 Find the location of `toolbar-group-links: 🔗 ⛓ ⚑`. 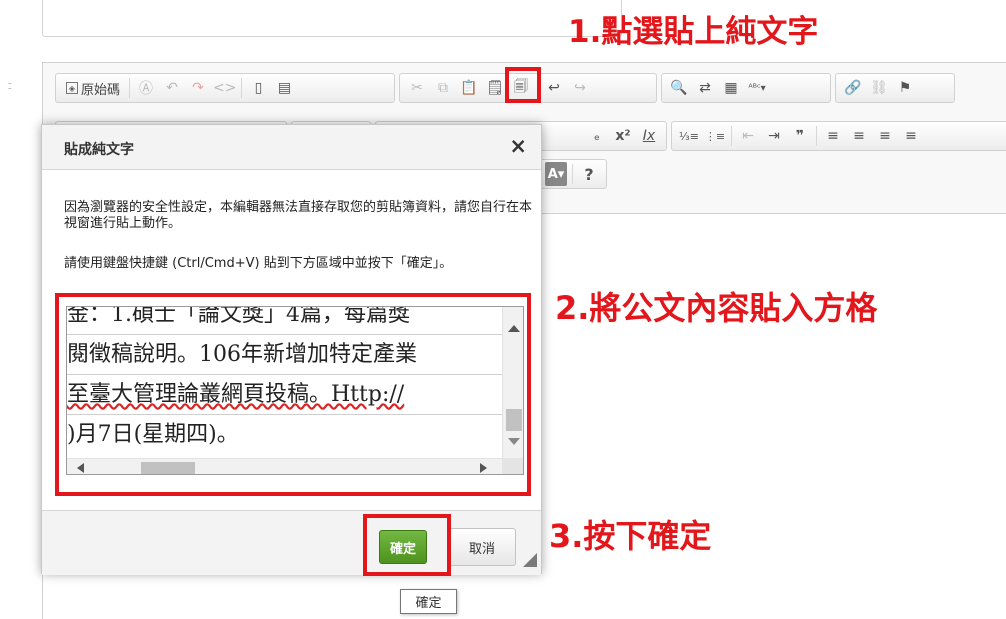

toolbar-group-links: 🔗 ⛓ ⚑ is located at coordinates (895, 88).